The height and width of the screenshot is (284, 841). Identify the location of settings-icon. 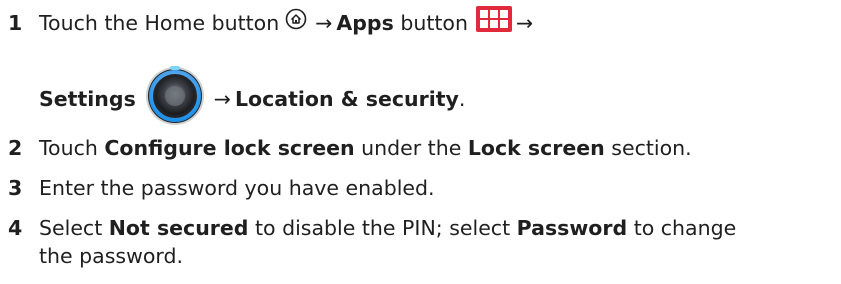
(175, 98).